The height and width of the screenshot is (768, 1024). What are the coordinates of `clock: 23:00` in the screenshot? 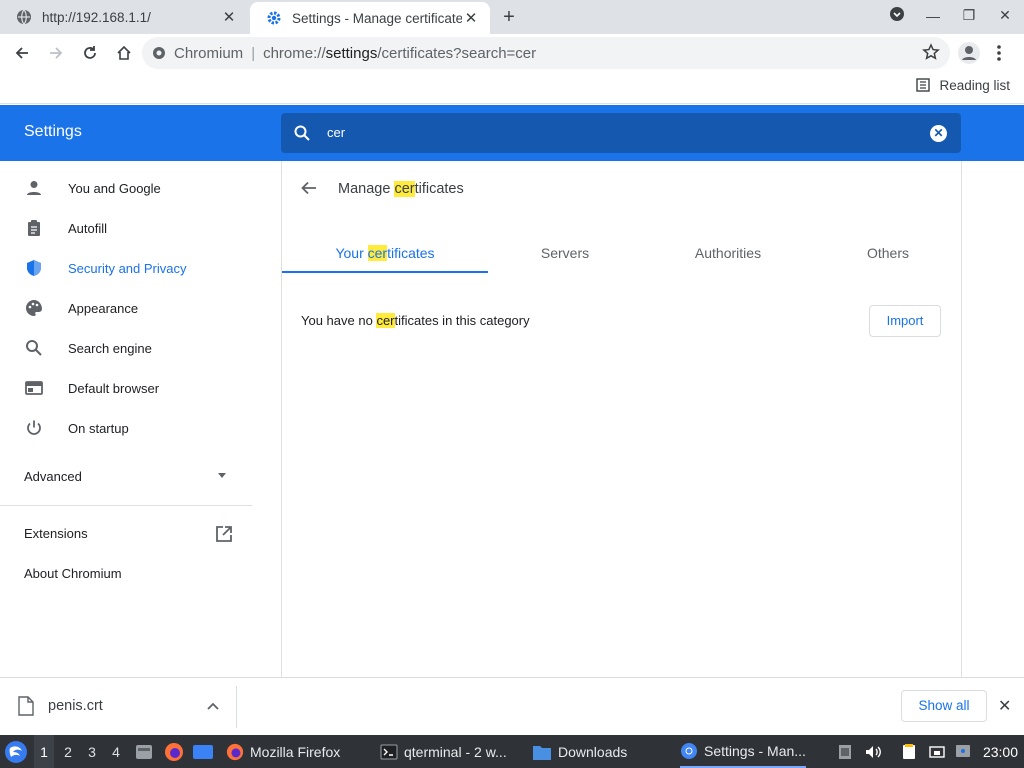 It's located at (1000, 751).